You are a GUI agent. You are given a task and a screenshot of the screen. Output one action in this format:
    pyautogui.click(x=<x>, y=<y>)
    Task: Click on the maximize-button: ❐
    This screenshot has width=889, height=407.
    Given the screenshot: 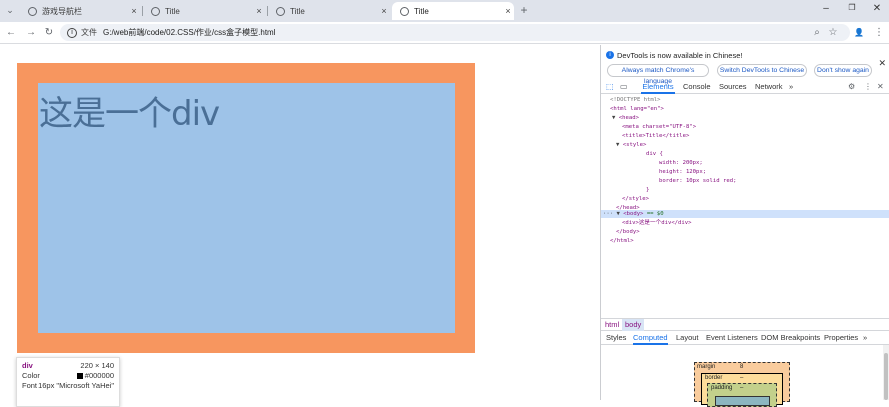 What is the action you would take?
    pyautogui.click(x=852, y=10)
    